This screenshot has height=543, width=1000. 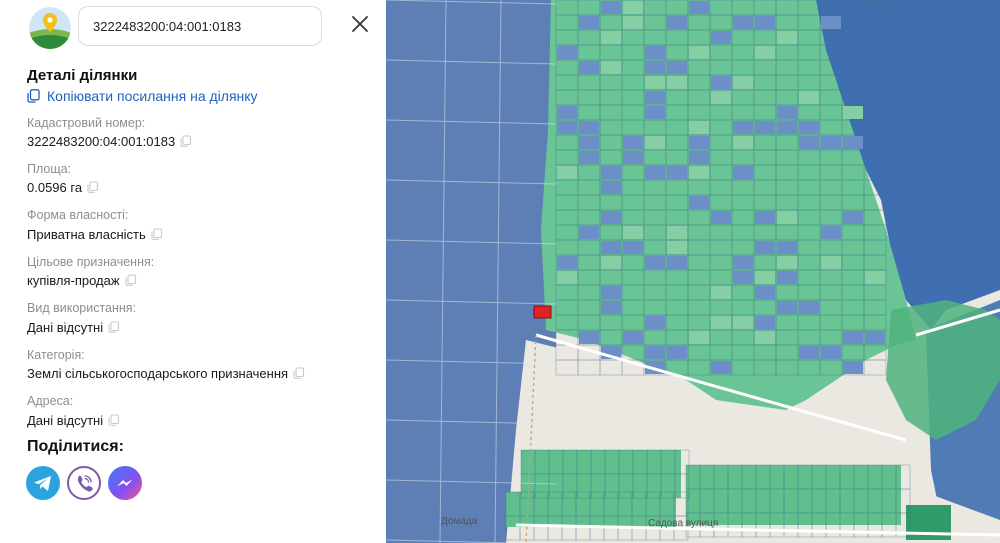 What do you see at coordinates (459, 521) in the screenshot?
I see `road-label-domada: Домада` at bounding box center [459, 521].